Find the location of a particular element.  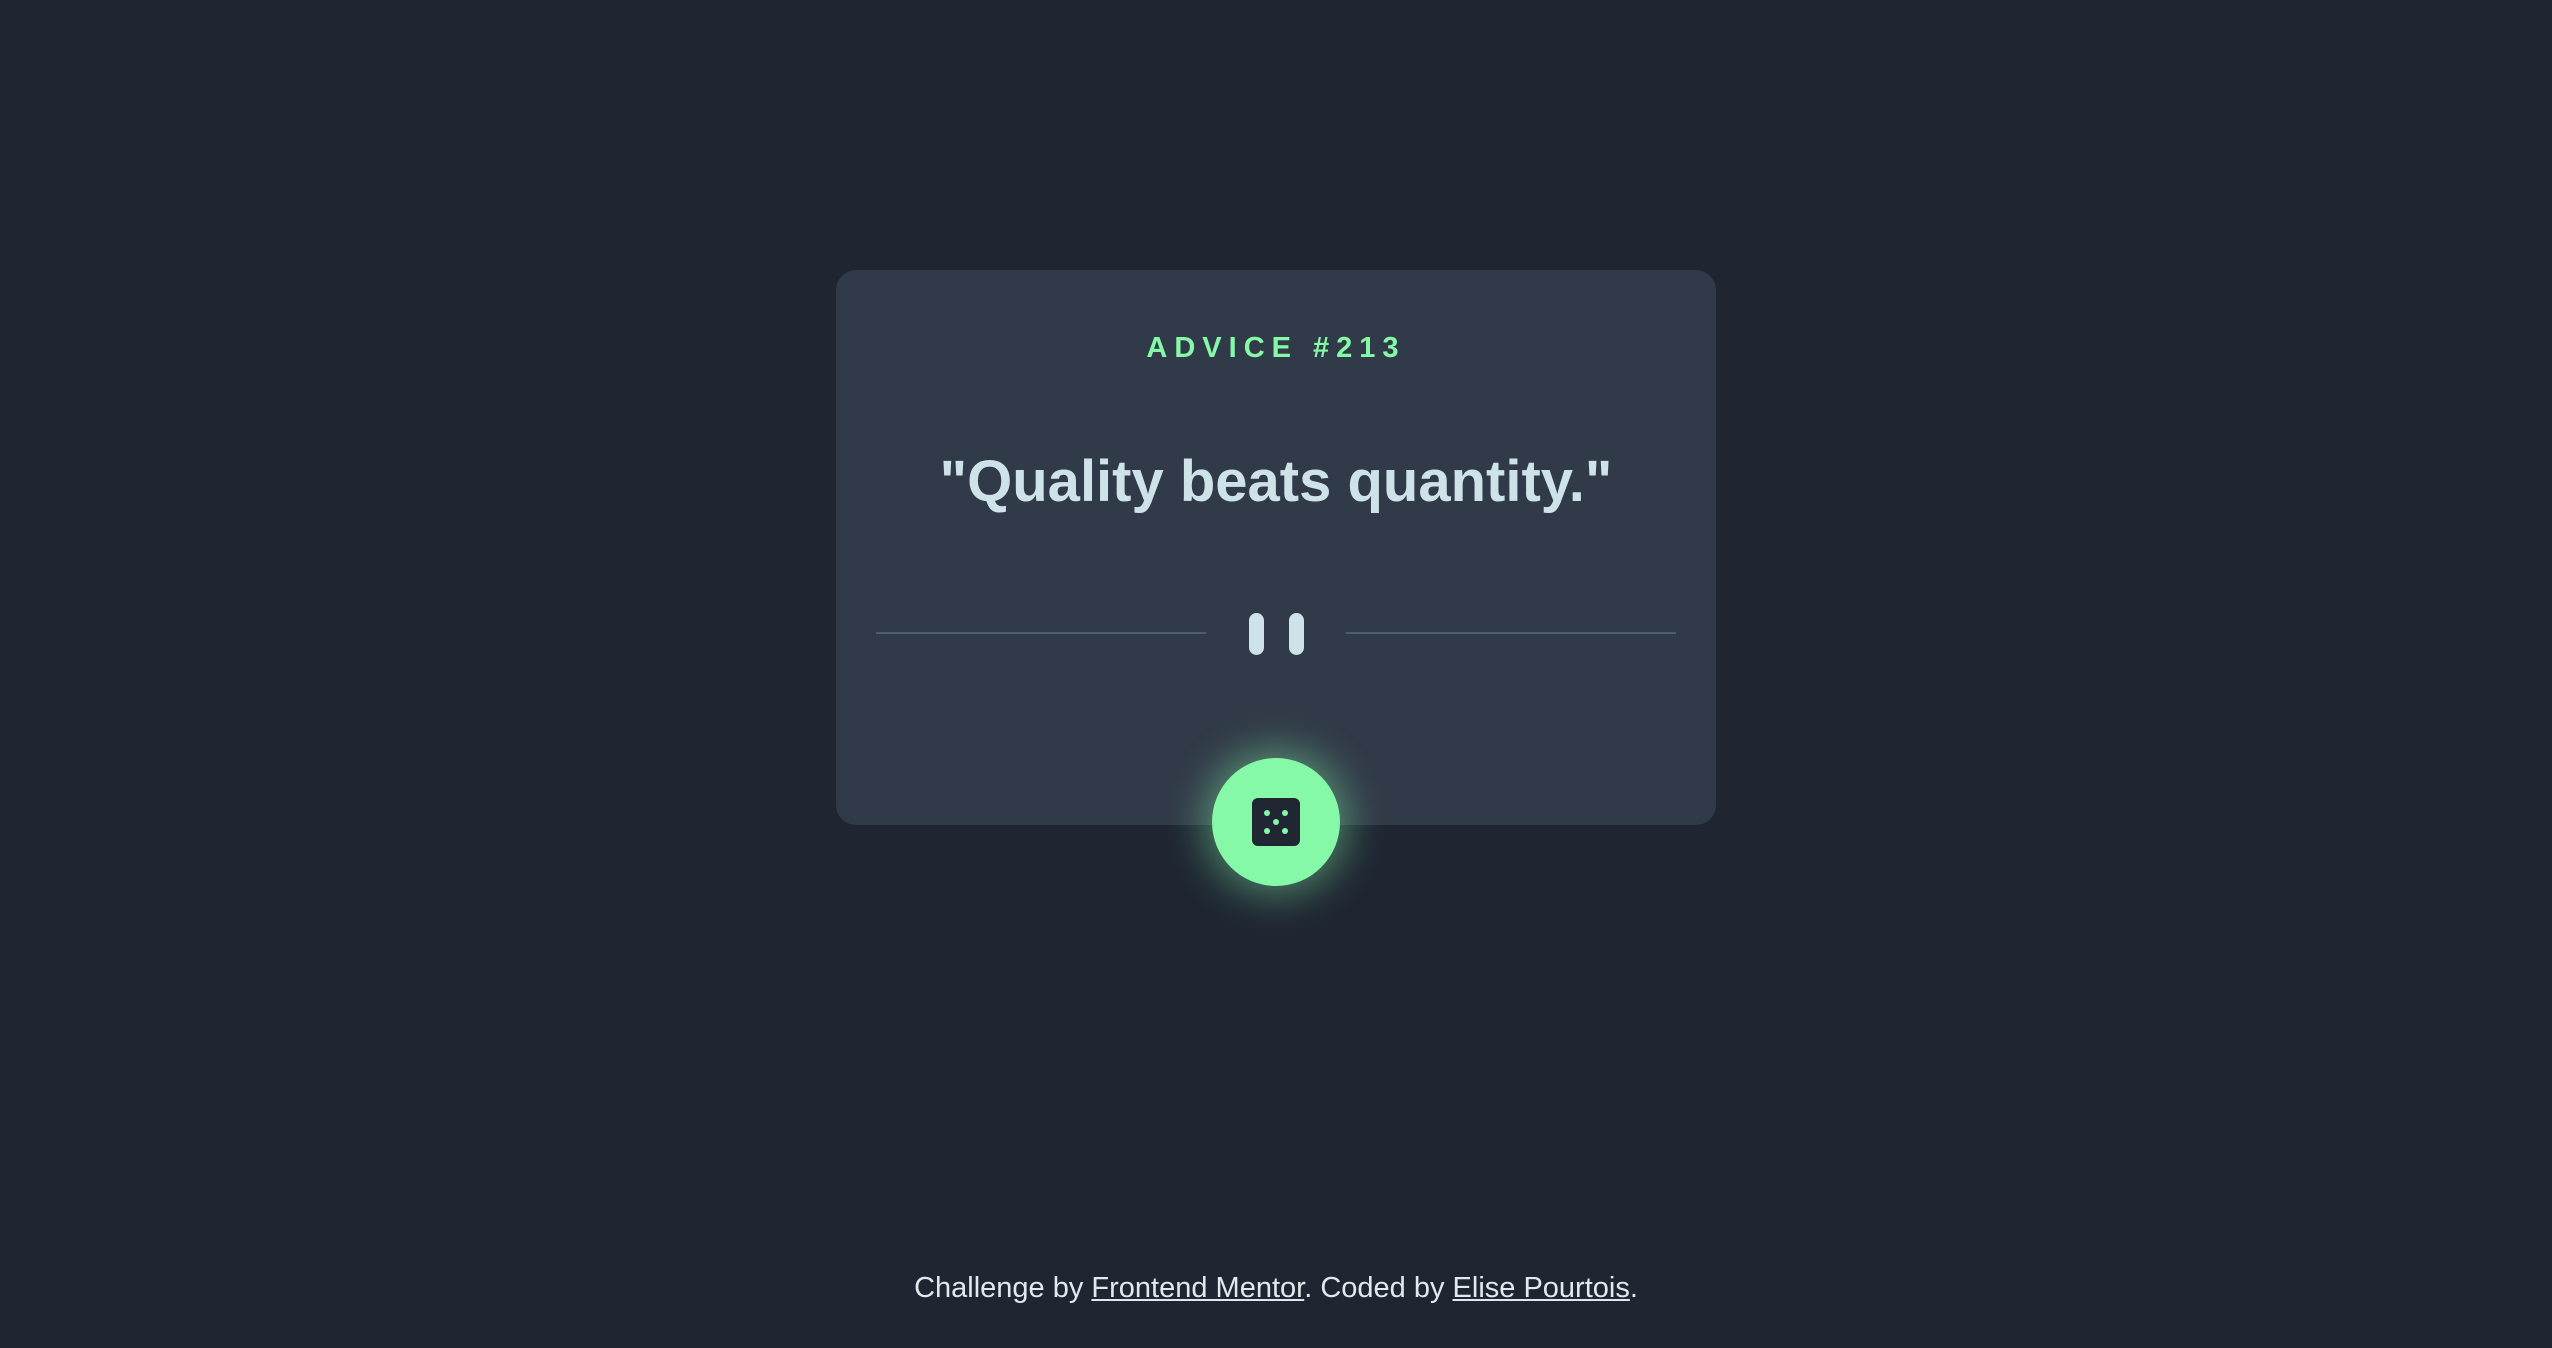

footer-suffix: . is located at coordinates (1633, 1288).